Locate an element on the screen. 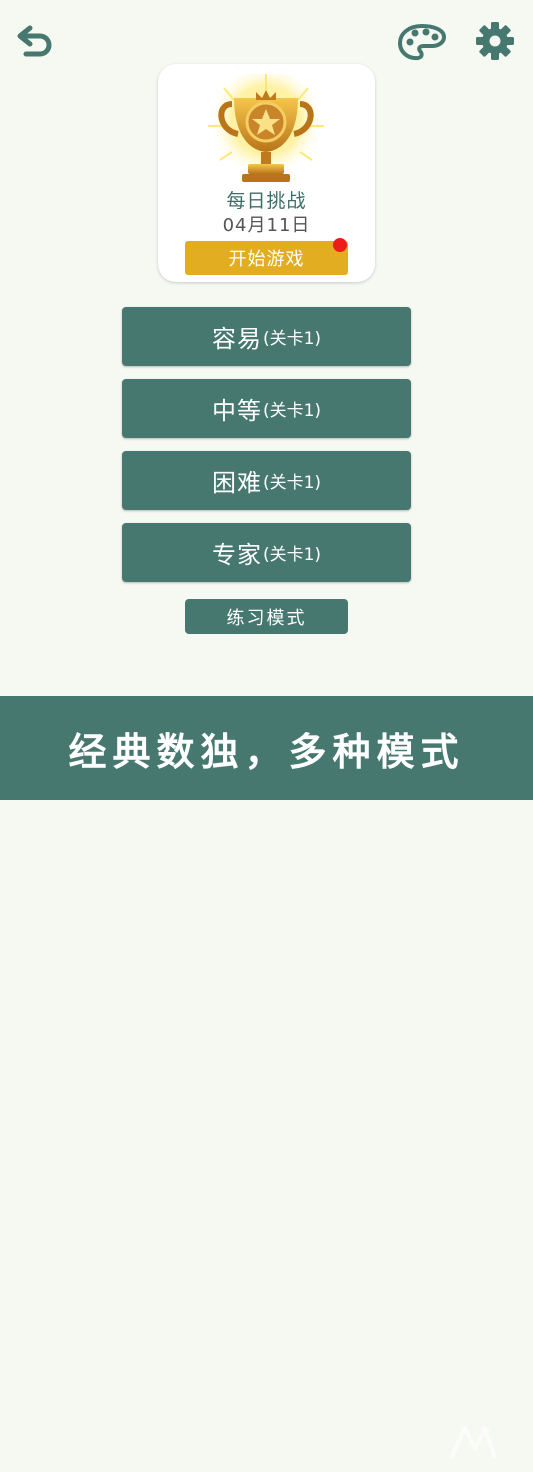 This screenshot has width=533, height=1472. hard-level-button: 困难 (关卡1) is located at coordinates (266, 480).